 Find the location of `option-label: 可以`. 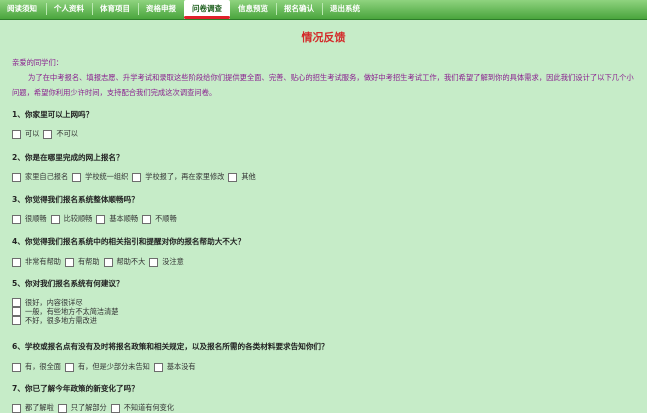

option-label: 可以 is located at coordinates (32, 133).